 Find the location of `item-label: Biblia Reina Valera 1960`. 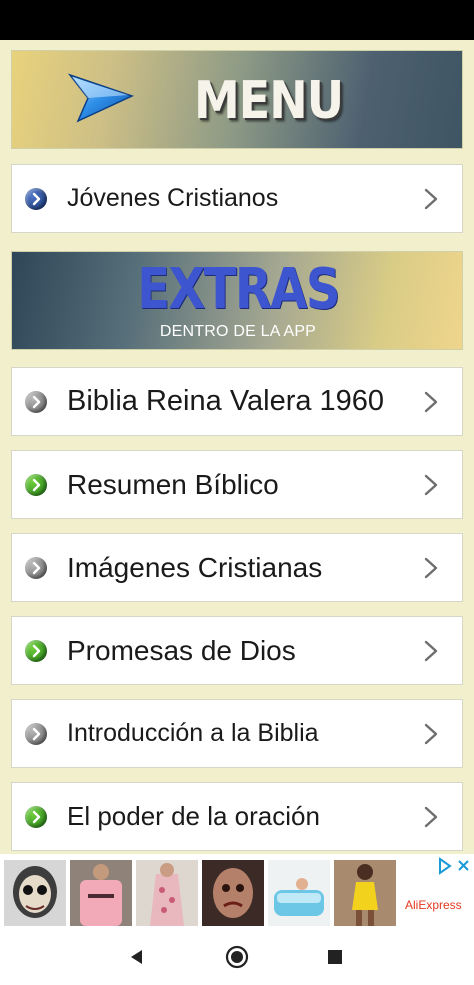

item-label: Biblia Reina Valera 1960 is located at coordinates (226, 401).